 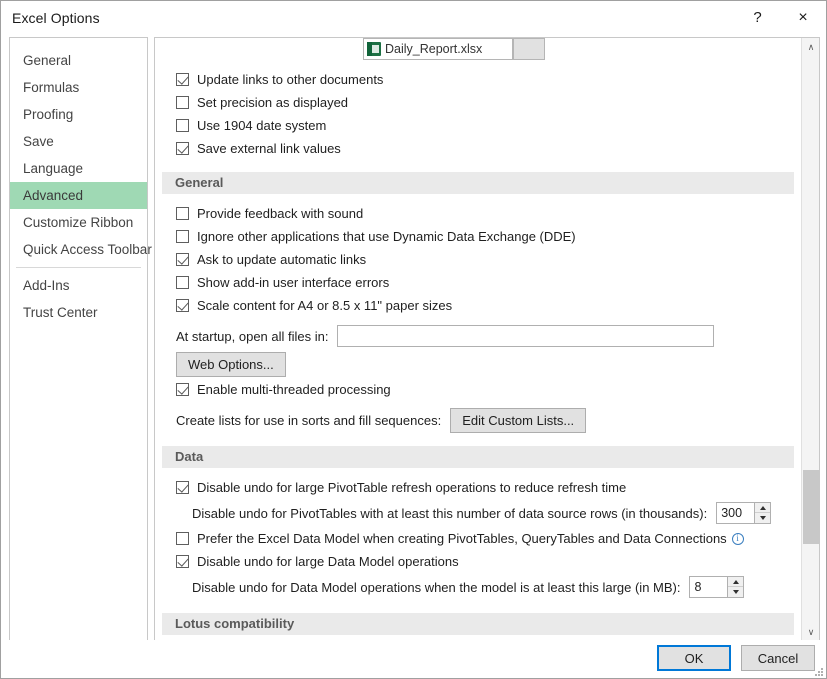 I want to click on checkbox-save-external-link, so click(x=182, y=148).